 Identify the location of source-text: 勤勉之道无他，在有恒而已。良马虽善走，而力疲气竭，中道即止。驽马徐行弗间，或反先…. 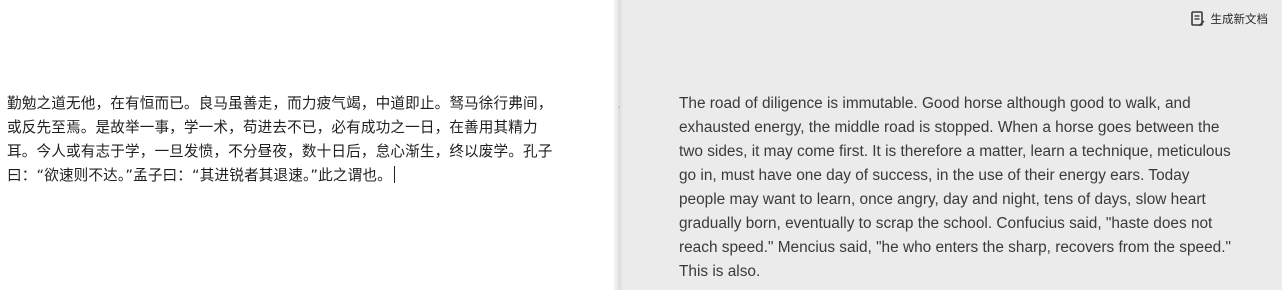
(280, 139).